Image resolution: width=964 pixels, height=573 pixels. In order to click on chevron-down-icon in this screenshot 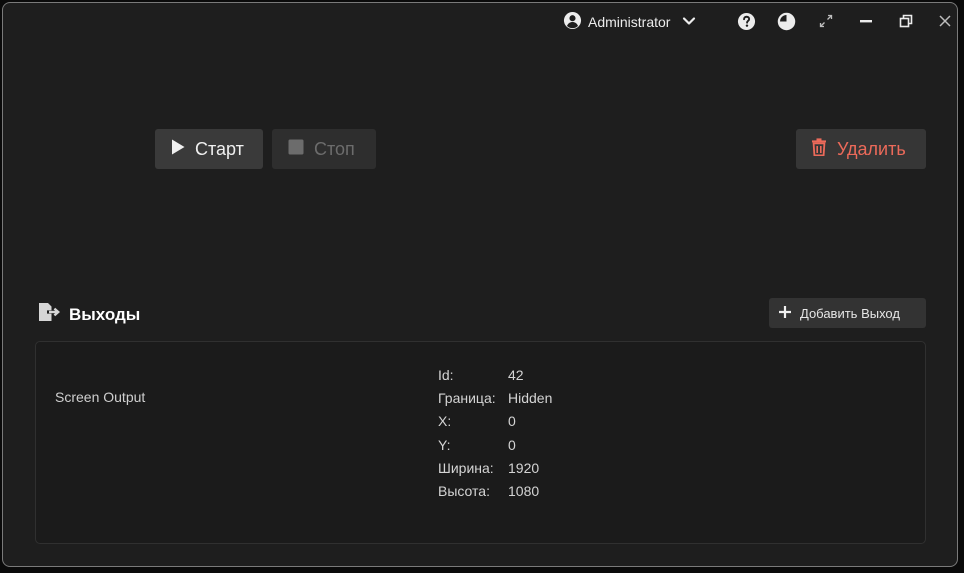, I will do `click(689, 22)`.